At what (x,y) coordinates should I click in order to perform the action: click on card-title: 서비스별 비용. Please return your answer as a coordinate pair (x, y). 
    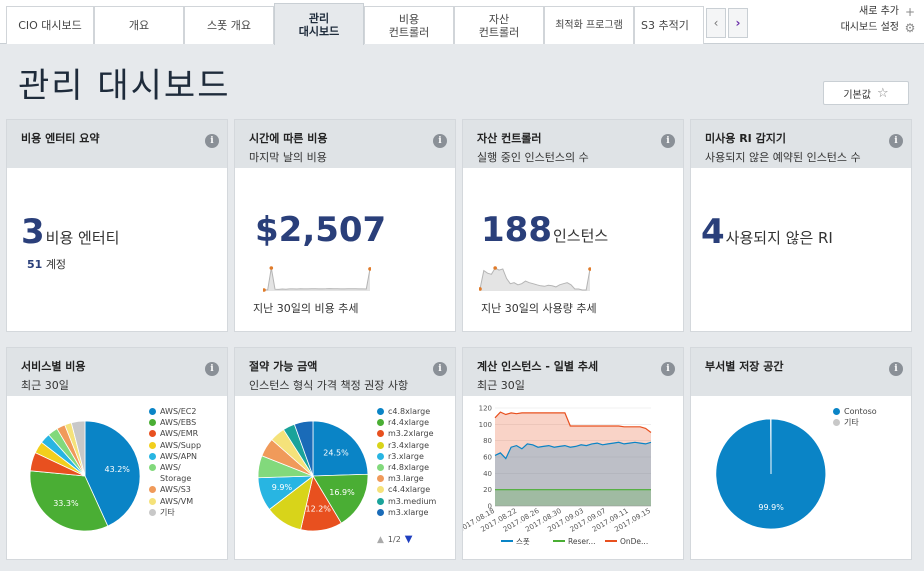
    Looking at the image, I should click on (53, 366).